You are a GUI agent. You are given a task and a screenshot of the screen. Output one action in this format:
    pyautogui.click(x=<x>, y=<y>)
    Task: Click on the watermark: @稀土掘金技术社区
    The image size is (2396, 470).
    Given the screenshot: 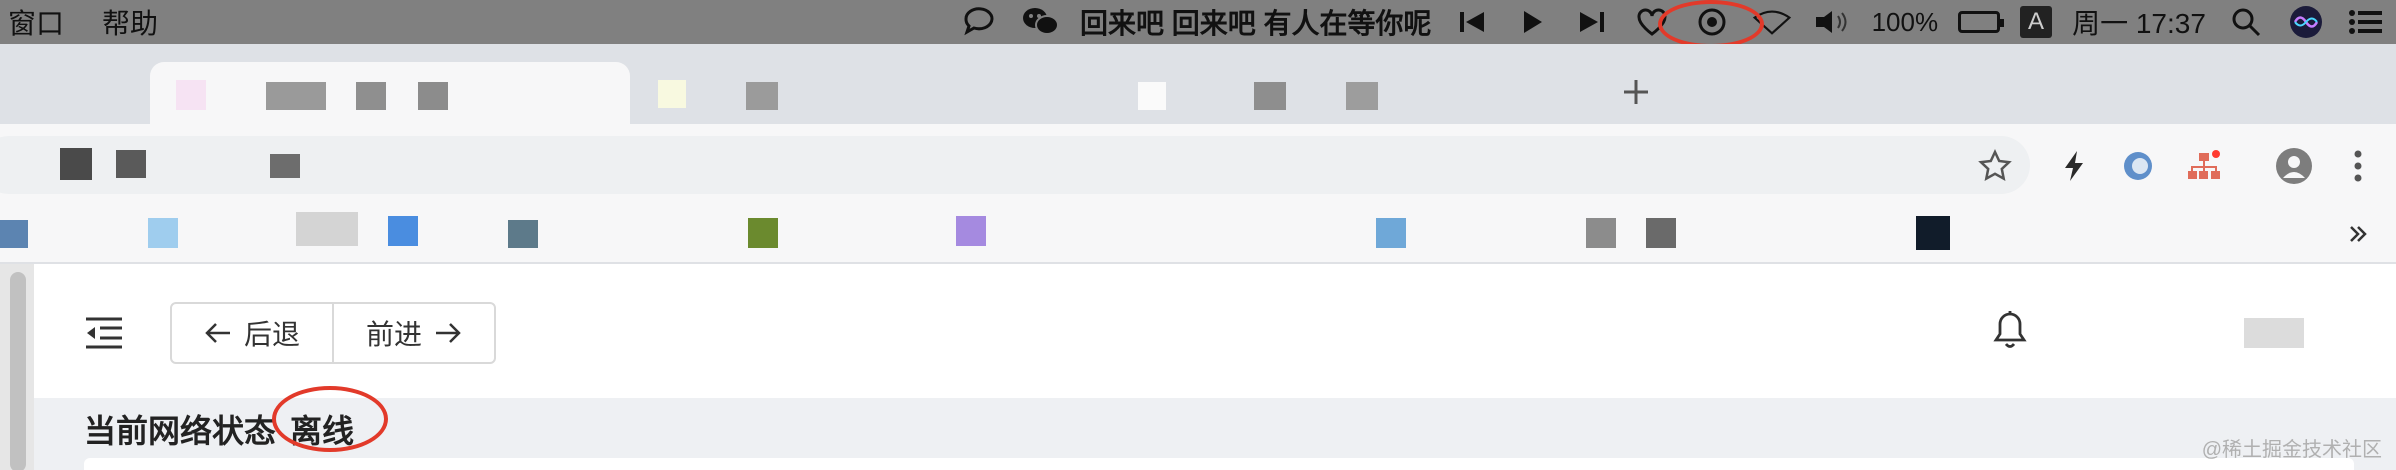 What is the action you would take?
    pyautogui.click(x=2291, y=450)
    